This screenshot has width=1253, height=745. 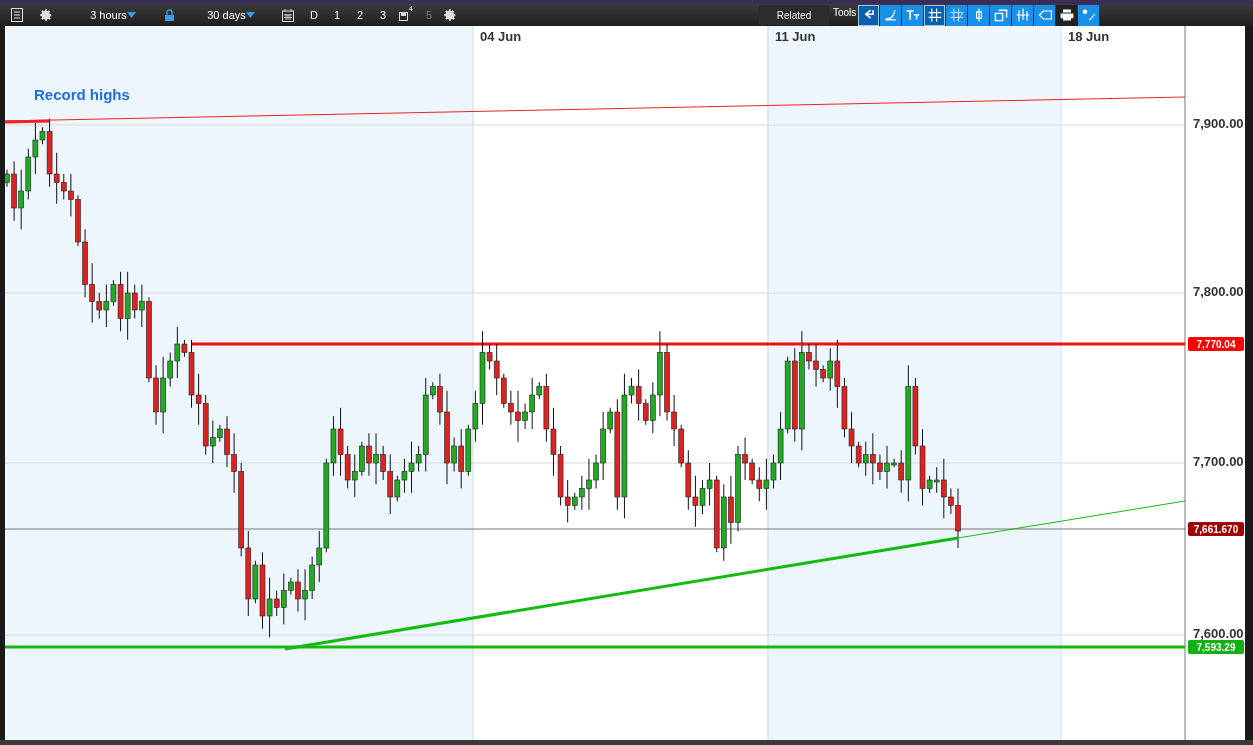 What do you see at coordinates (979, 15) in the screenshot?
I see `candle-tool-icon` at bounding box center [979, 15].